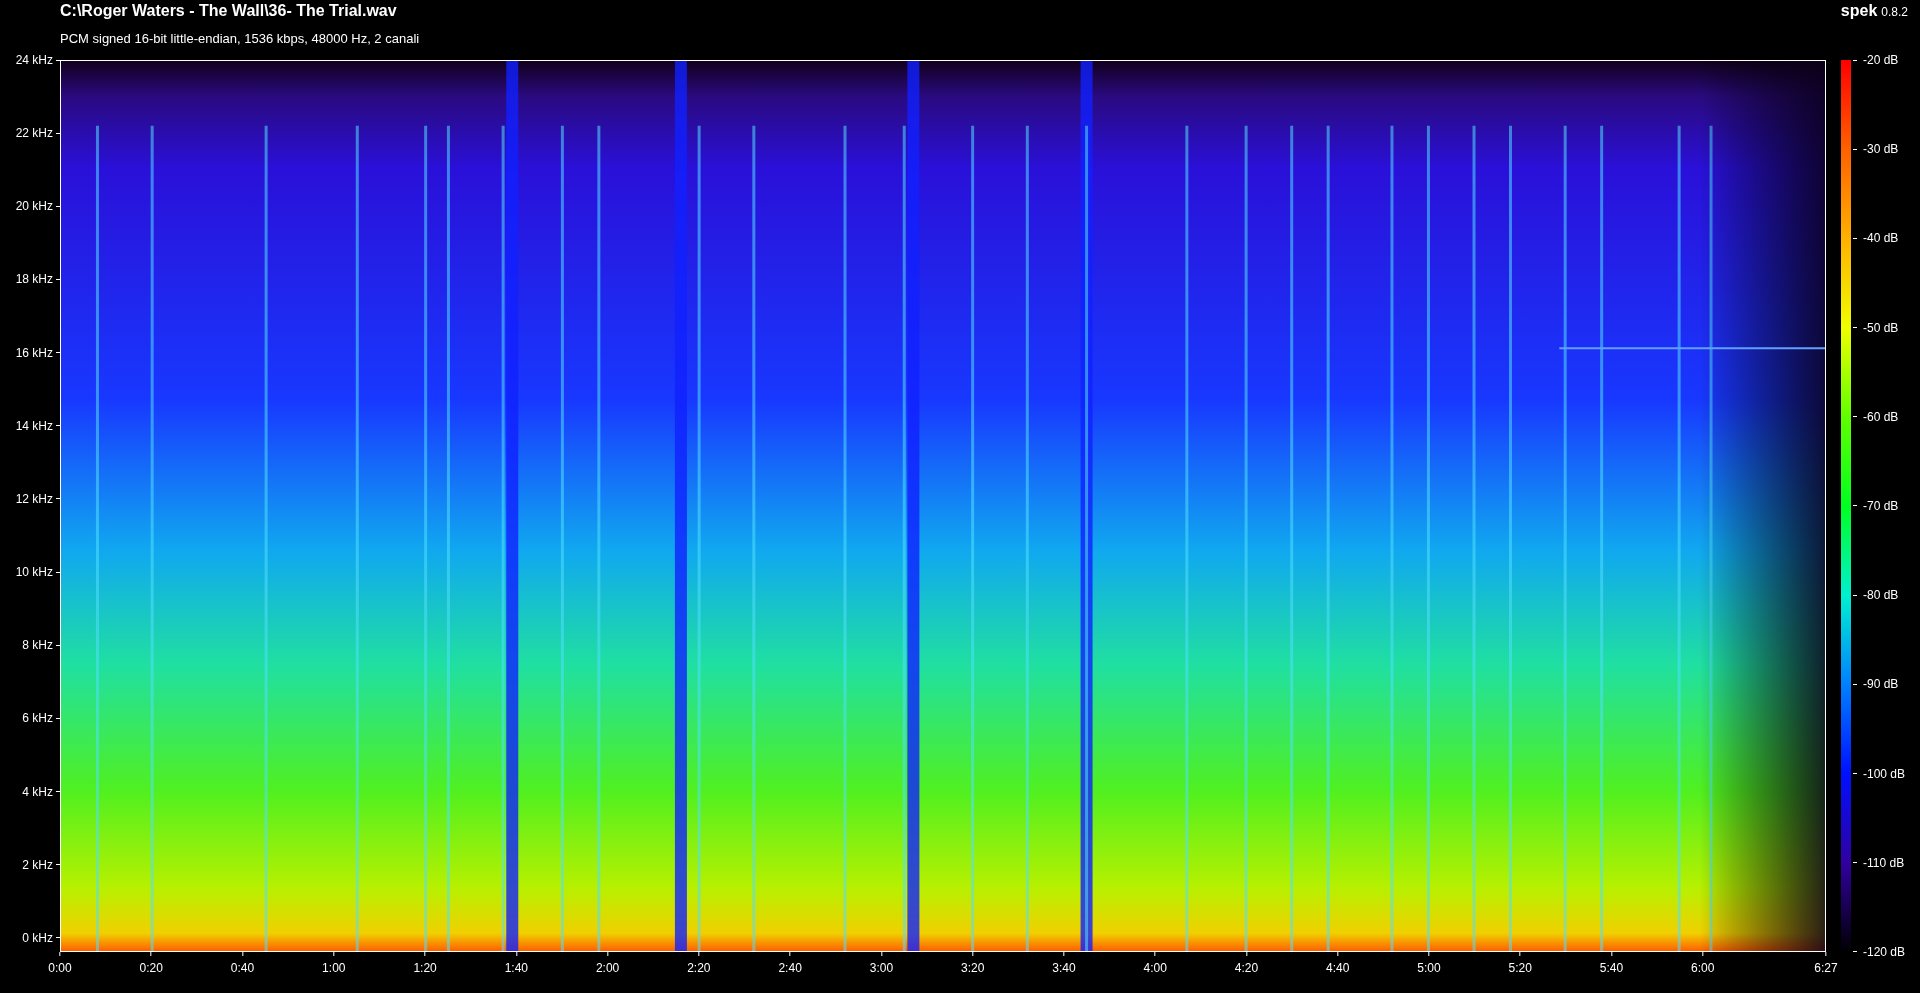 This screenshot has height=993, width=1920. I want to click on time-label: 2:20, so click(699, 968).